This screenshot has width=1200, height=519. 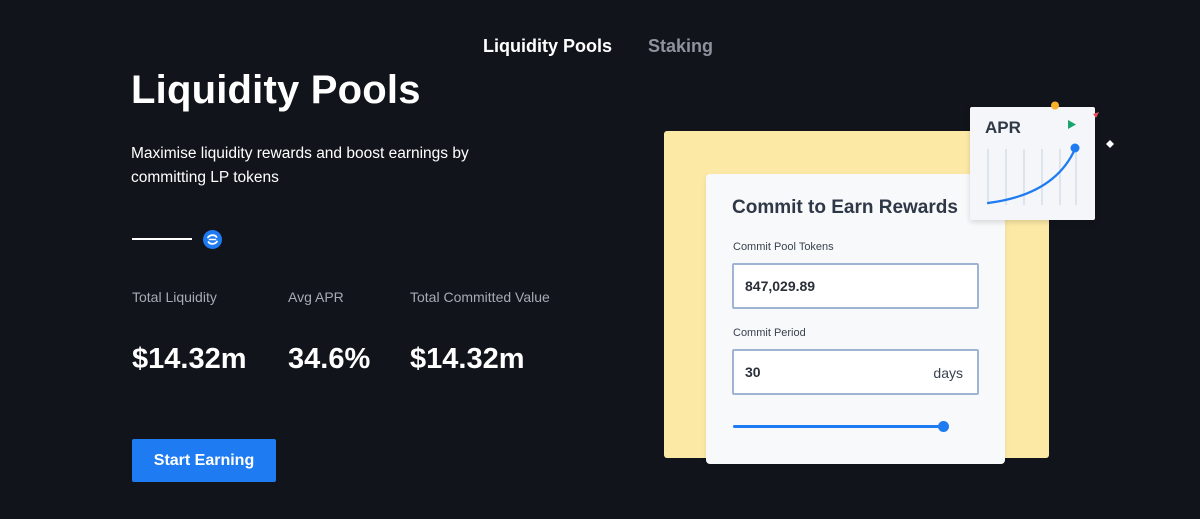 I want to click on divider, so click(x=162, y=239).